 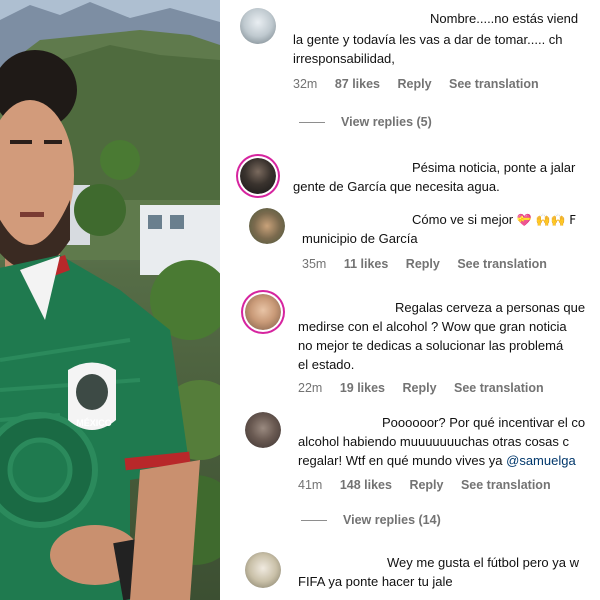 What do you see at coordinates (366, 264) in the screenshot?
I see `likes-count: 11 likes` at bounding box center [366, 264].